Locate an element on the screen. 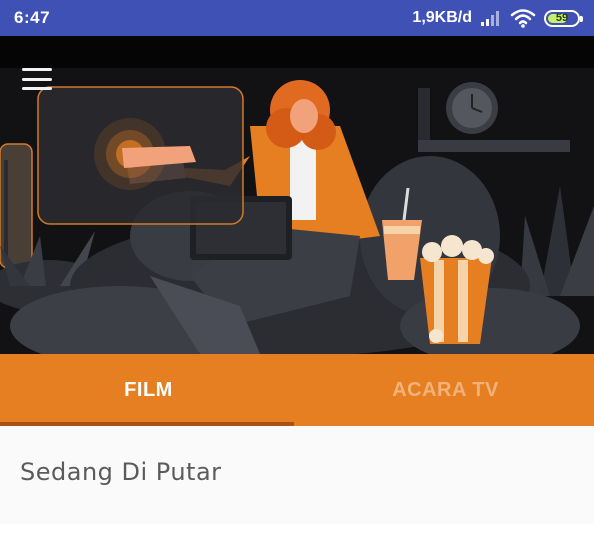 Image resolution: width=594 pixels, height=541 pixels. category-tabs: FILM ACARA TV is located at coordinates (297, 390).